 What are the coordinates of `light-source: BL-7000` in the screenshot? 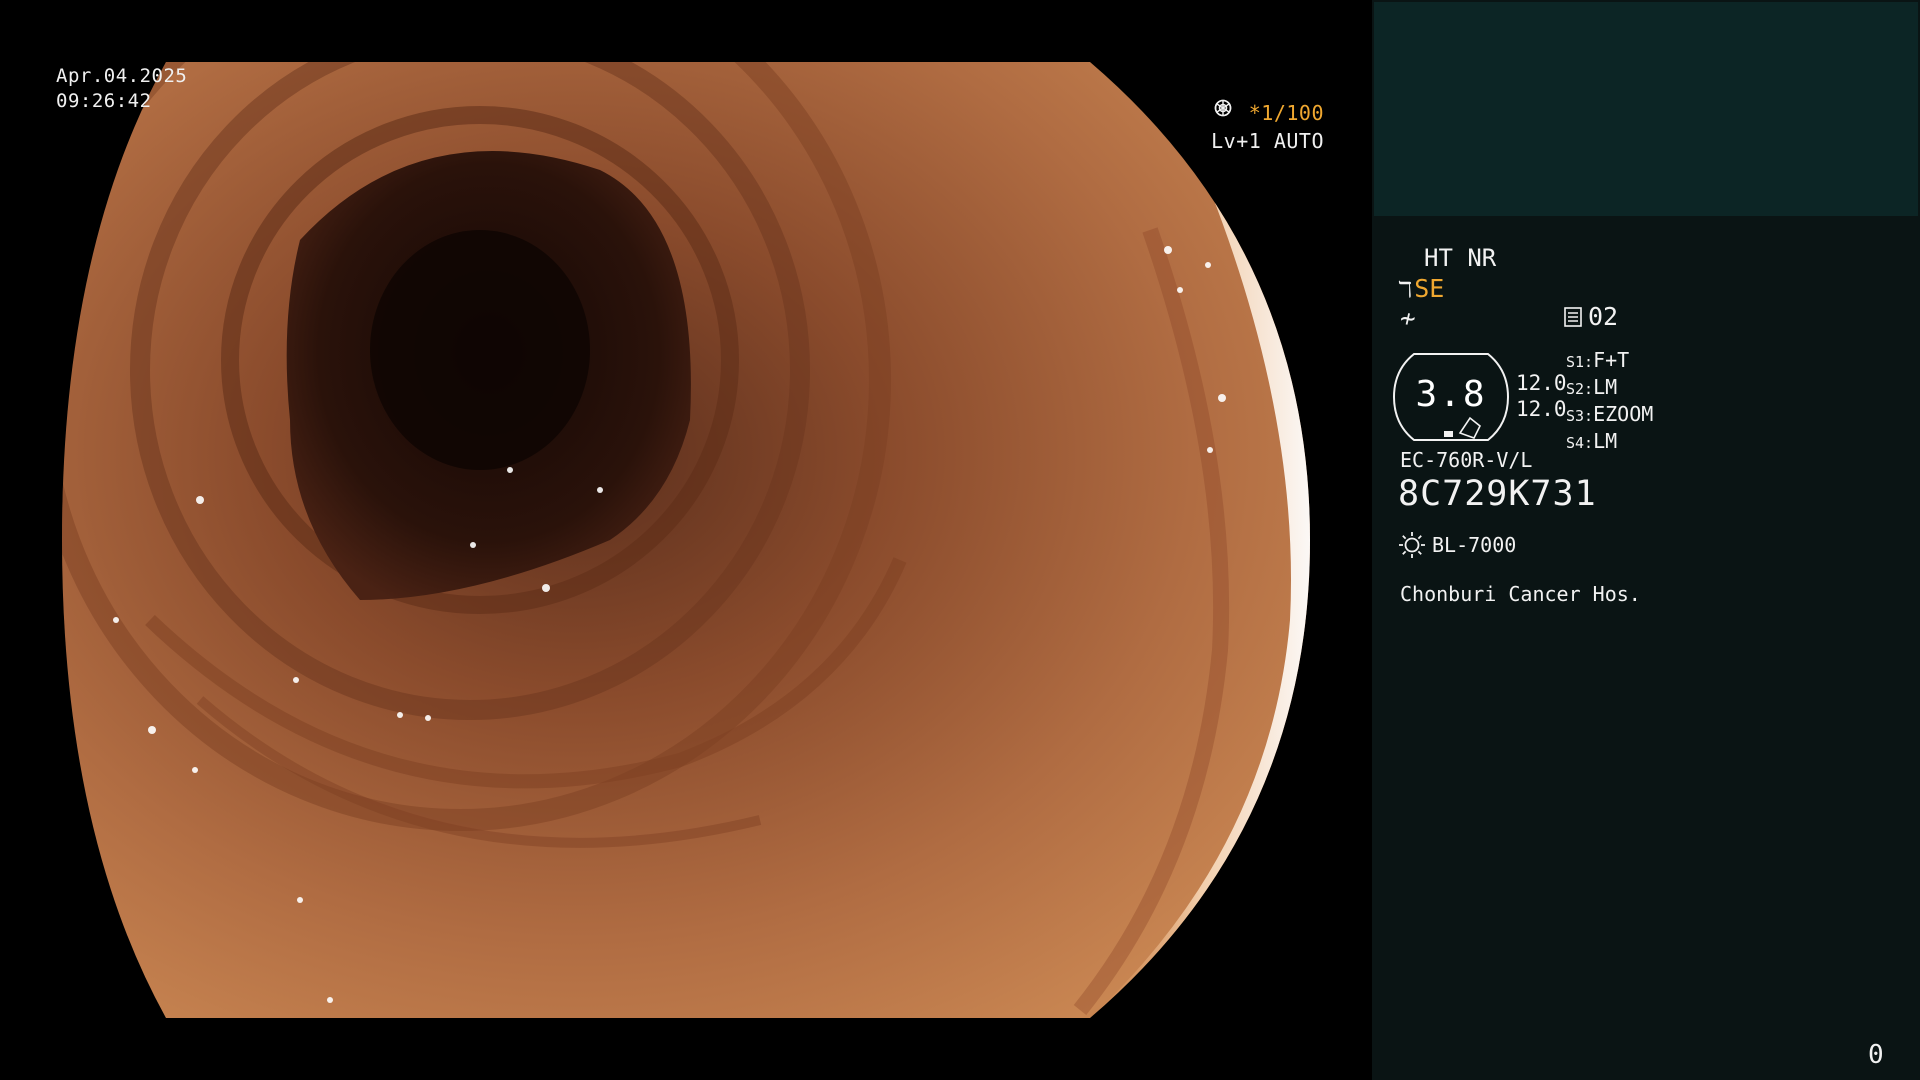 It's located at (1457, 545).